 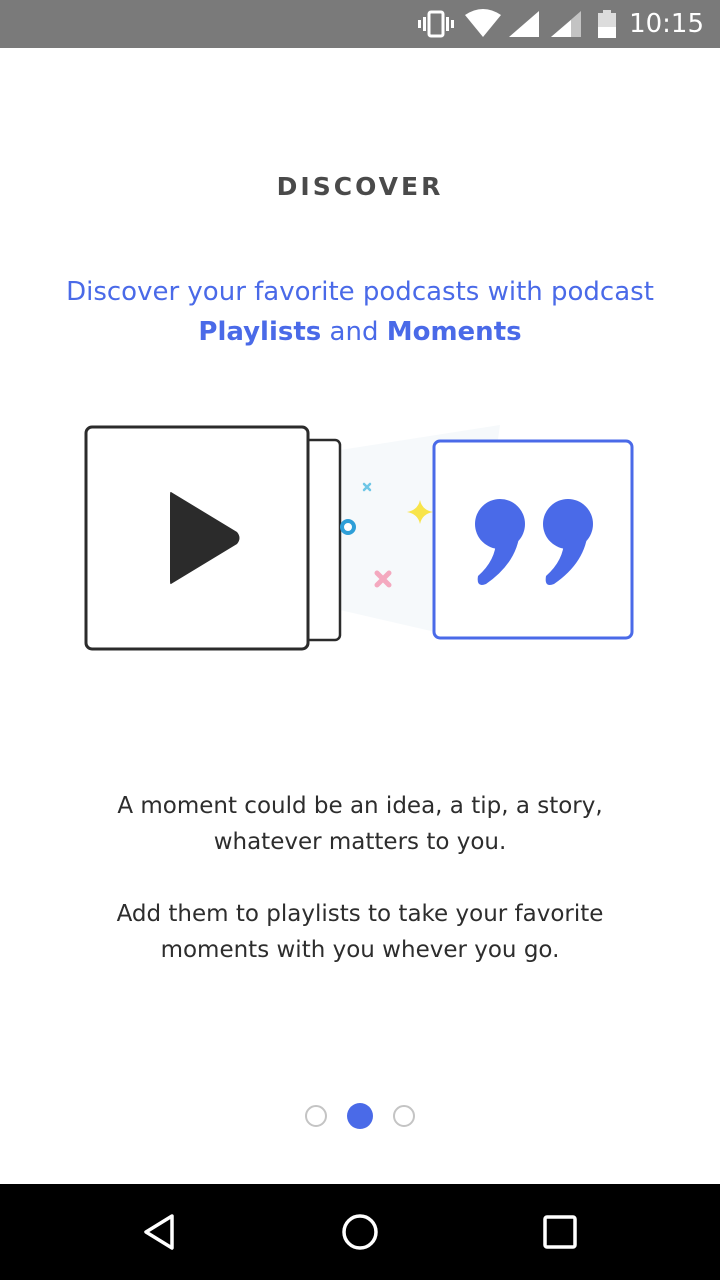 I want to click on page-indicator, so click(x=360, y=1116).